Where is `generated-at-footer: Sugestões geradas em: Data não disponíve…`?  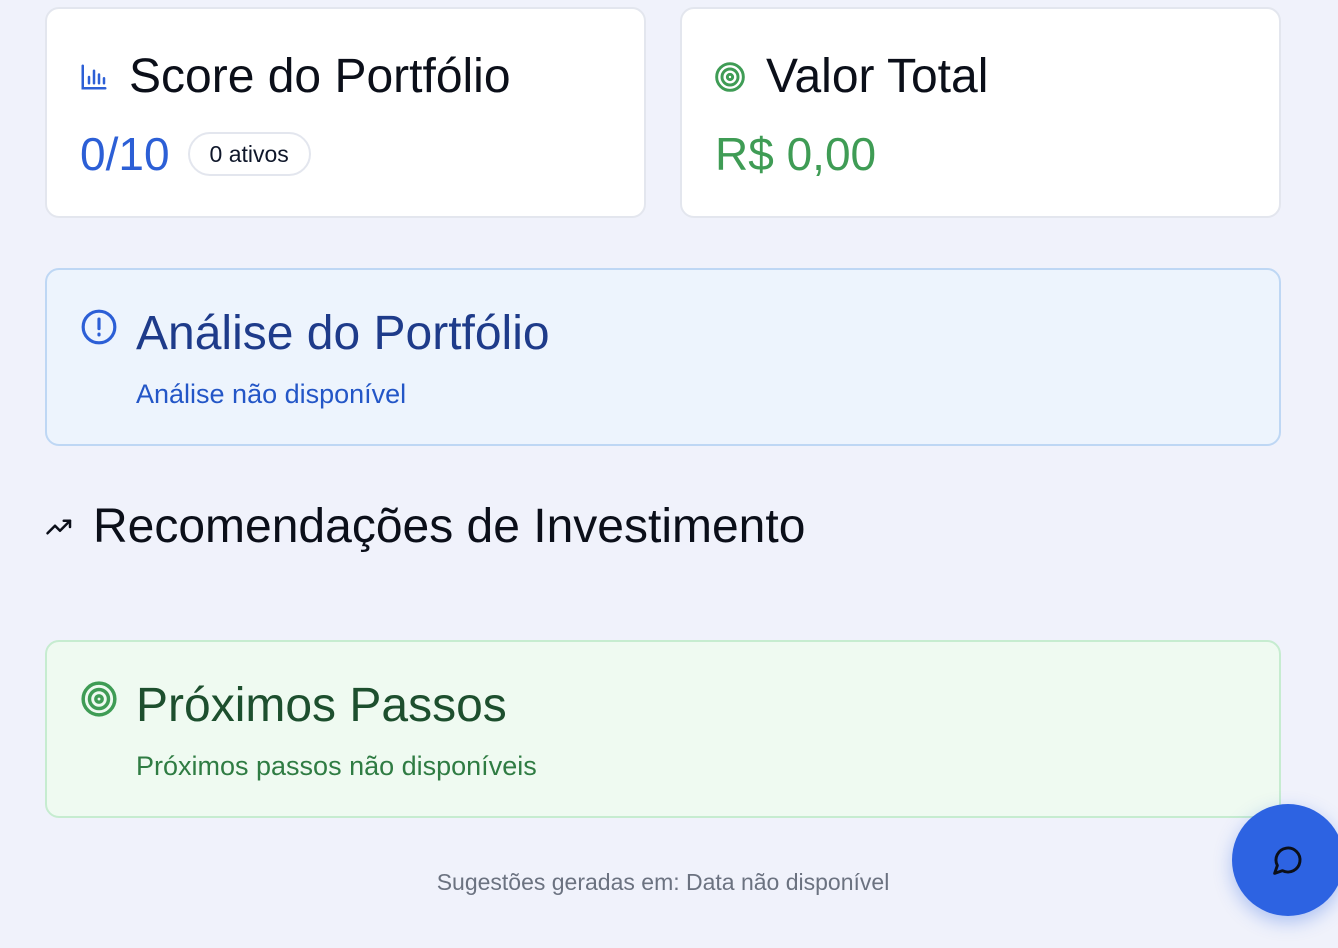
generated-at-footer: Sugestões geradas em: Data não disponíve… is located at coordinates (663, 882).